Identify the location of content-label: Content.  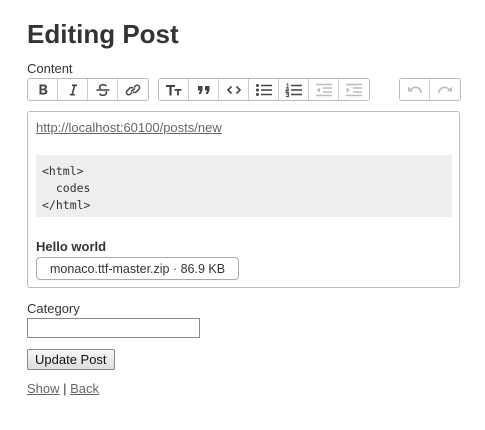
(50, 68).